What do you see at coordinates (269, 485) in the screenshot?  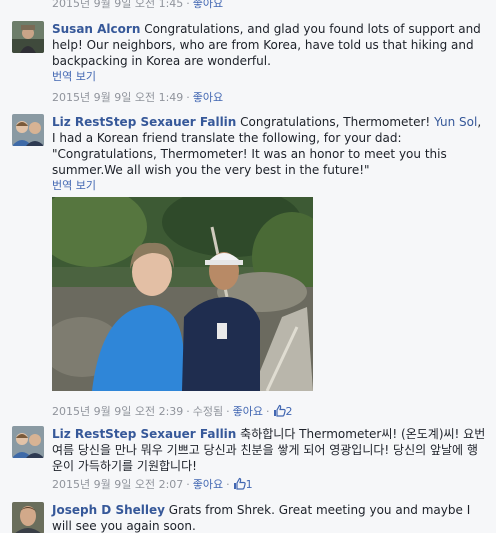 I see `comment-meta: 2015년 9월 9일 오전 2:07 · 좋아요 · 1` at bounding box center [269, 485].